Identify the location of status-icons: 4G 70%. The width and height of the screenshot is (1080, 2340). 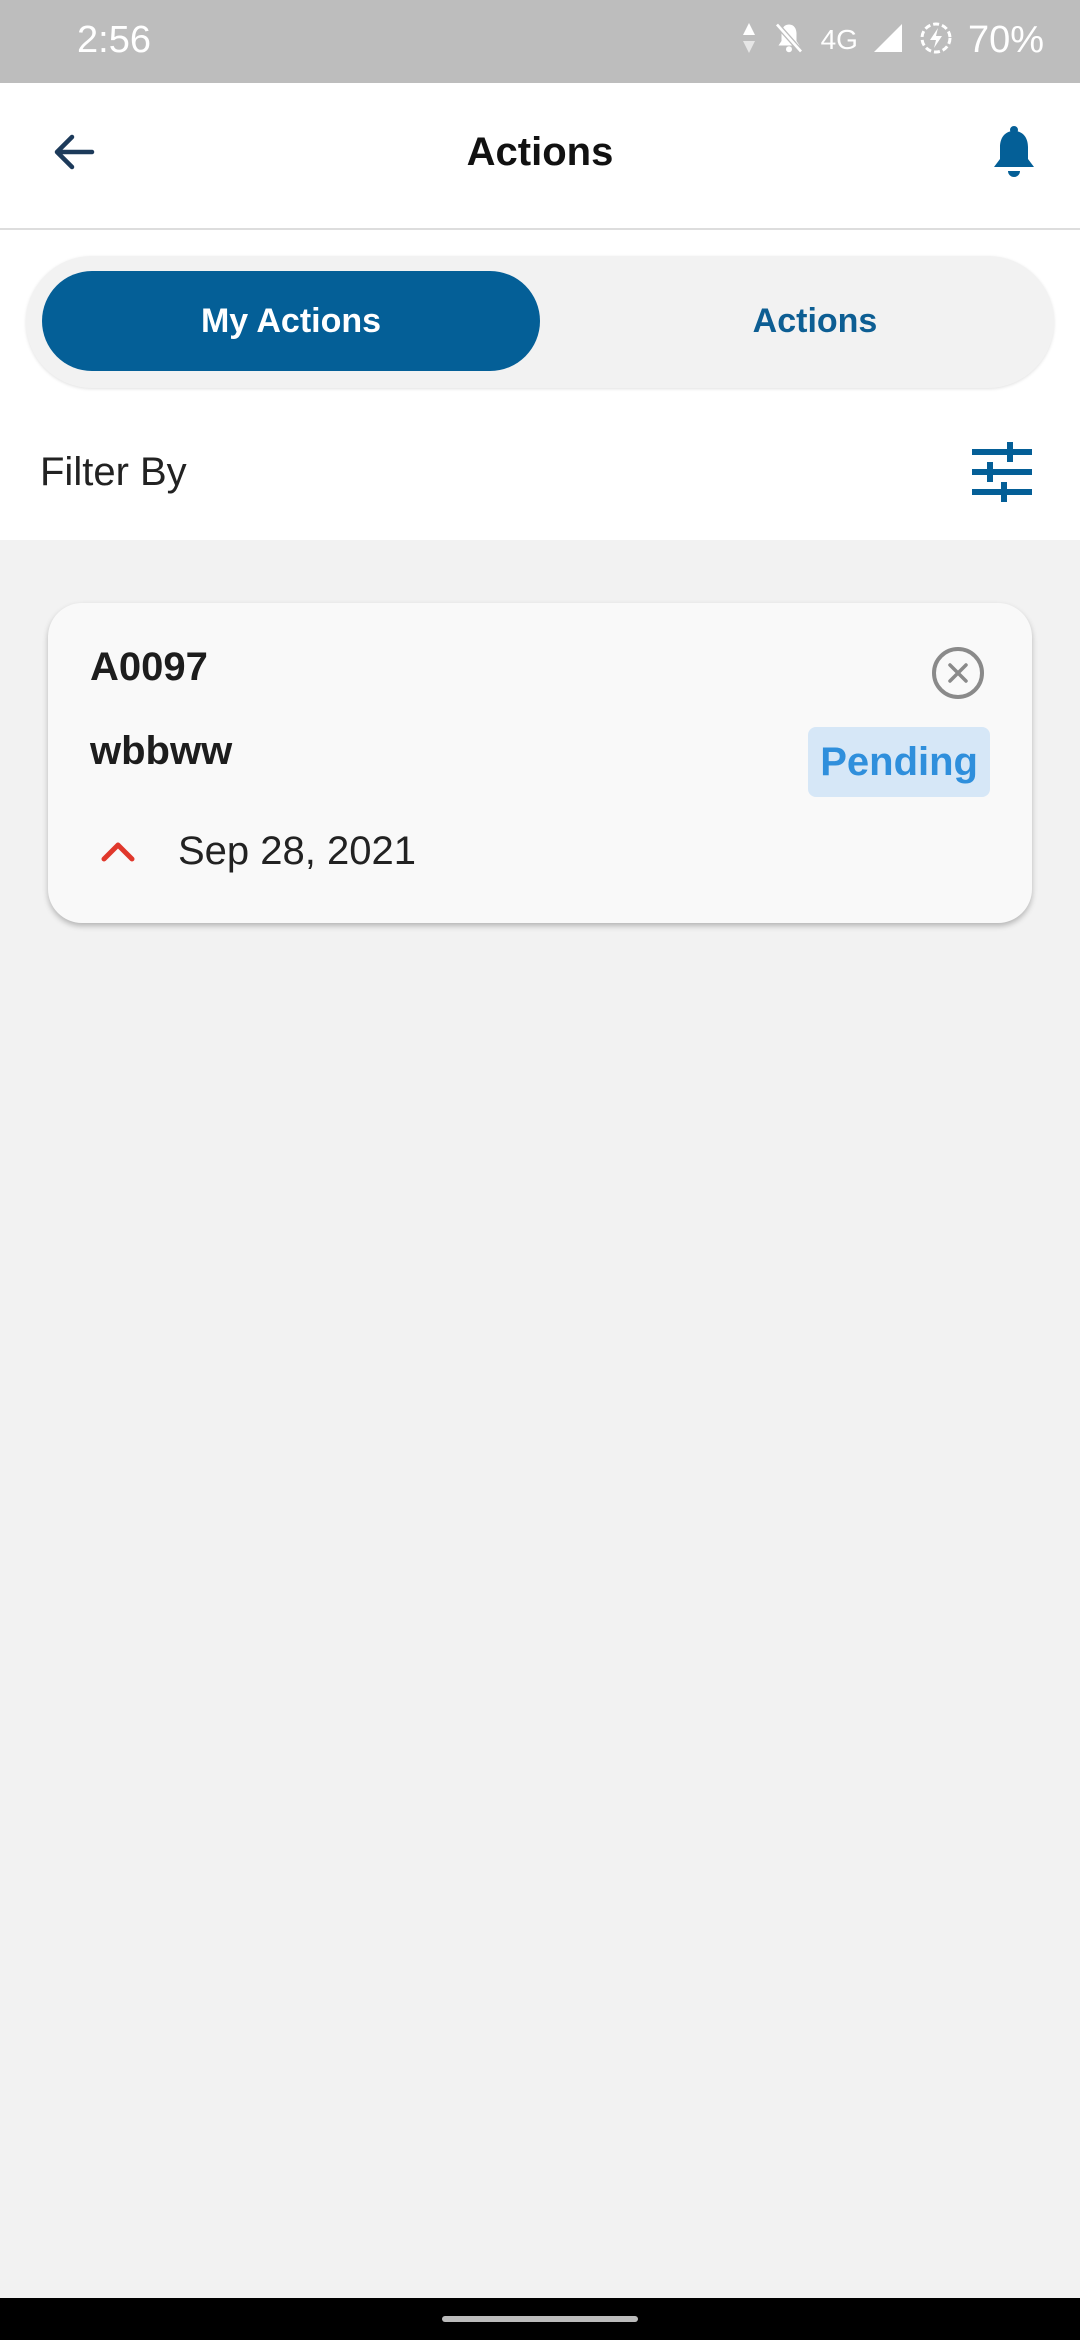
(892, 40).